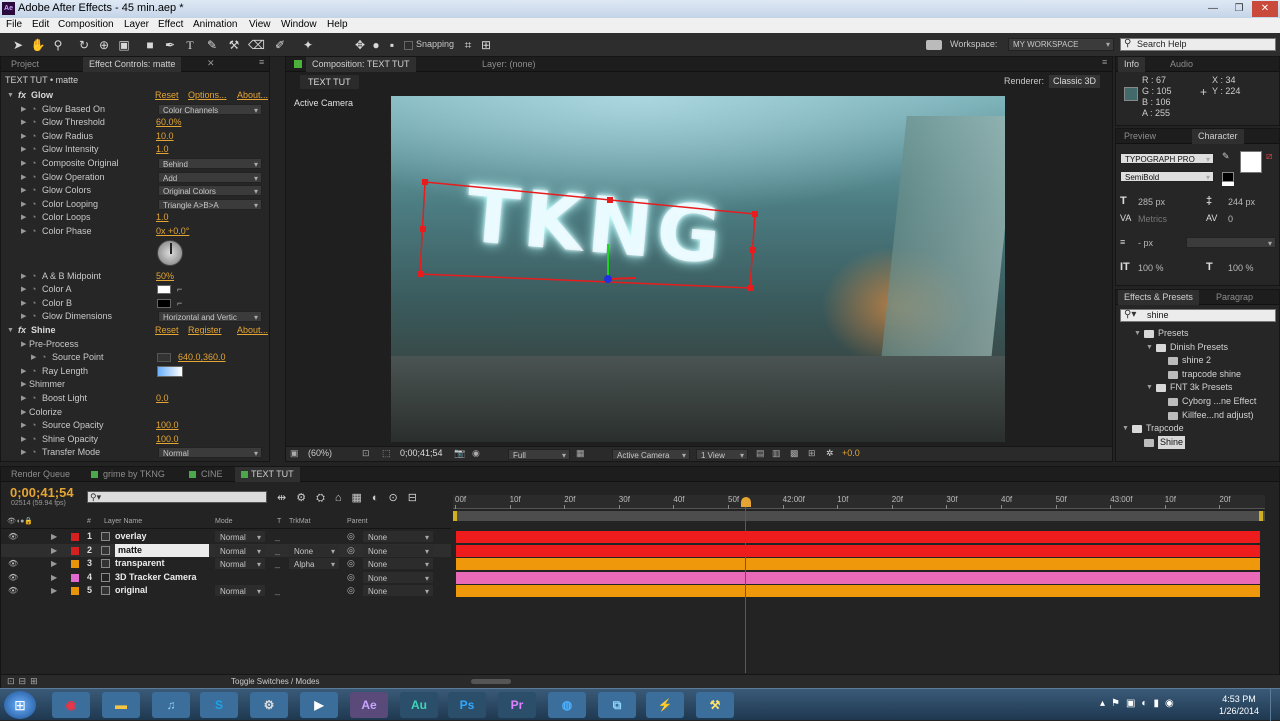 This screenshot has width=1280, height=721. I want to click on property-value: 100.0, so click(167, 425).